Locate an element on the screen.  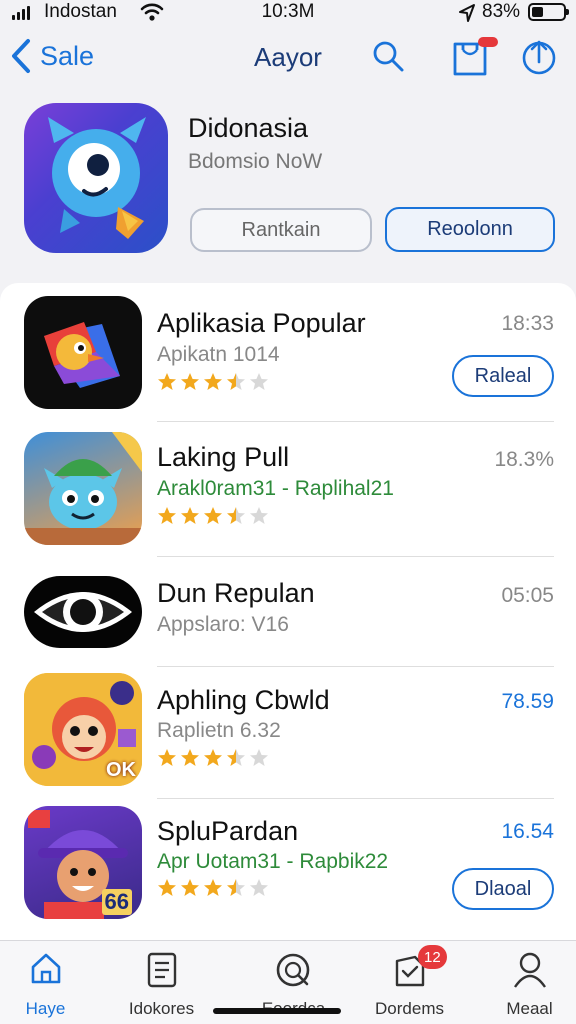
featured-app-icon is located at coordinates (96, 178).